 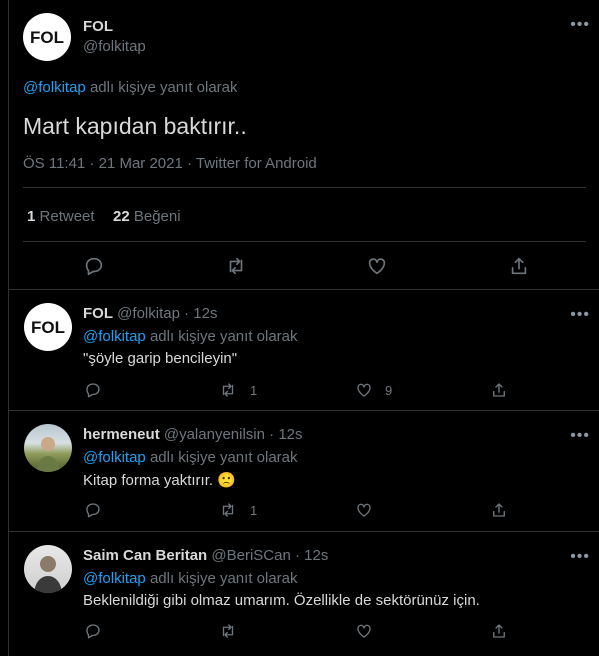 What do you see at coordinates (389, 390) in the screenshot?
I see `like-count: 9` at bounding box center [389, 390].